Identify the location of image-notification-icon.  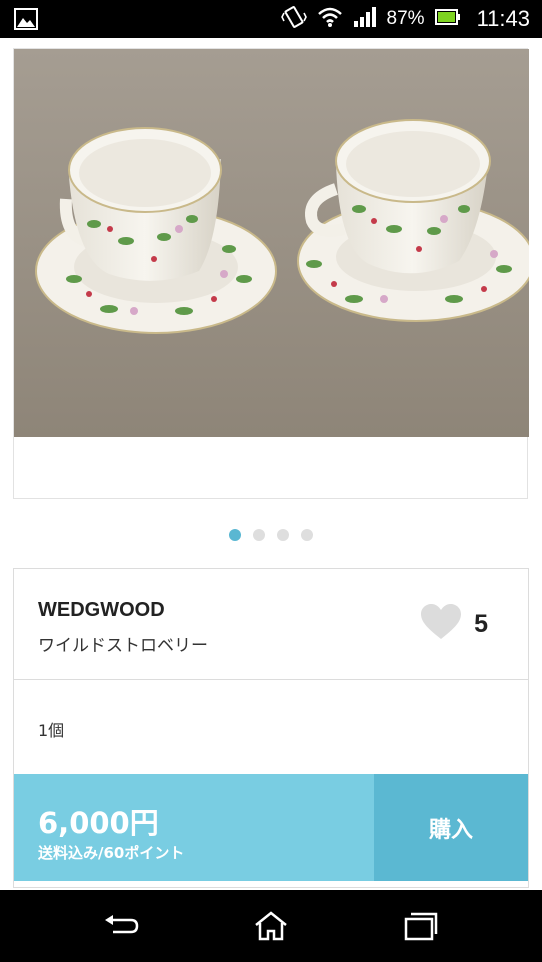
(26, 21).